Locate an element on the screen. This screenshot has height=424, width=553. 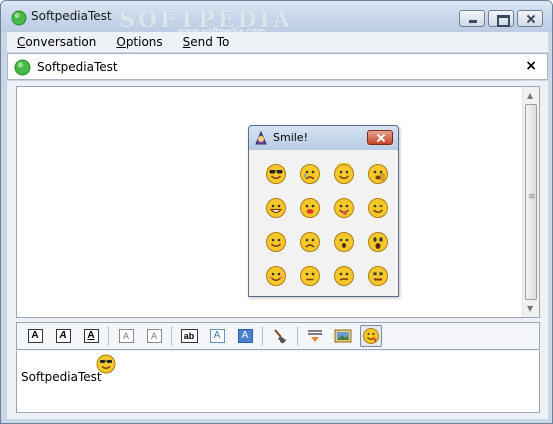
contact-status-icon is located at coordinates (22, 69).